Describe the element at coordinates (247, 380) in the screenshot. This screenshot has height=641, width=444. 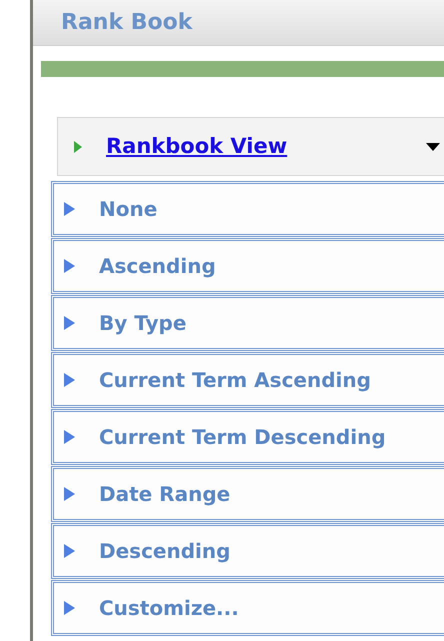
I see `menu-item: Current Term Ascending` at that location.